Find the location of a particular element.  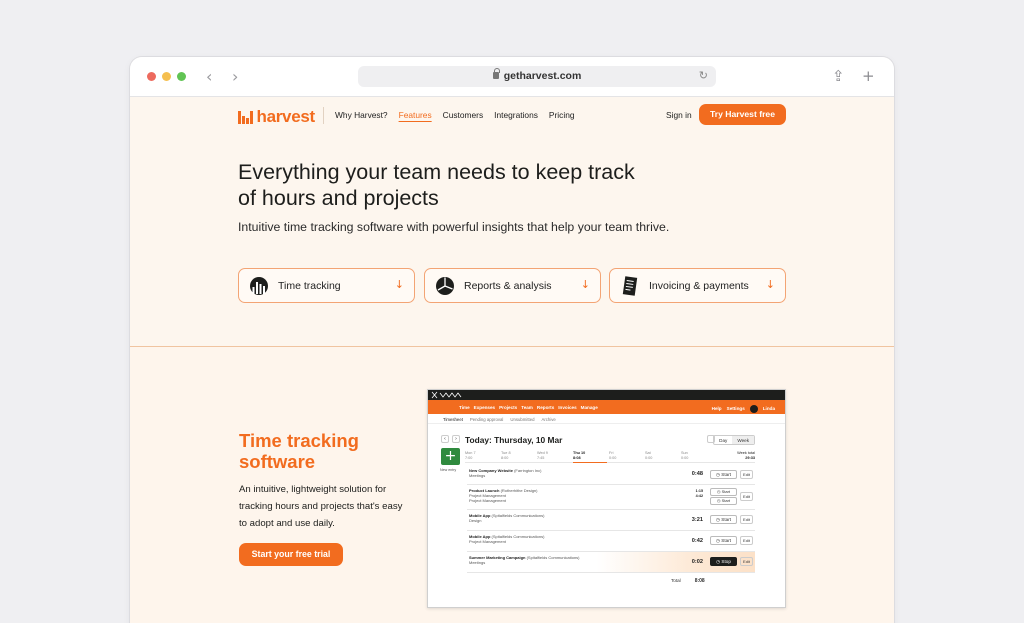

new-entry-button: + is located at coordinates (450, 456).